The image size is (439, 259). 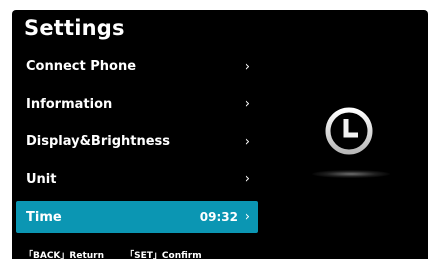 What do you see at coordinates (74, 28) in the screenshot?
I see `page-title: Settings` at bounding box center [74, 28].